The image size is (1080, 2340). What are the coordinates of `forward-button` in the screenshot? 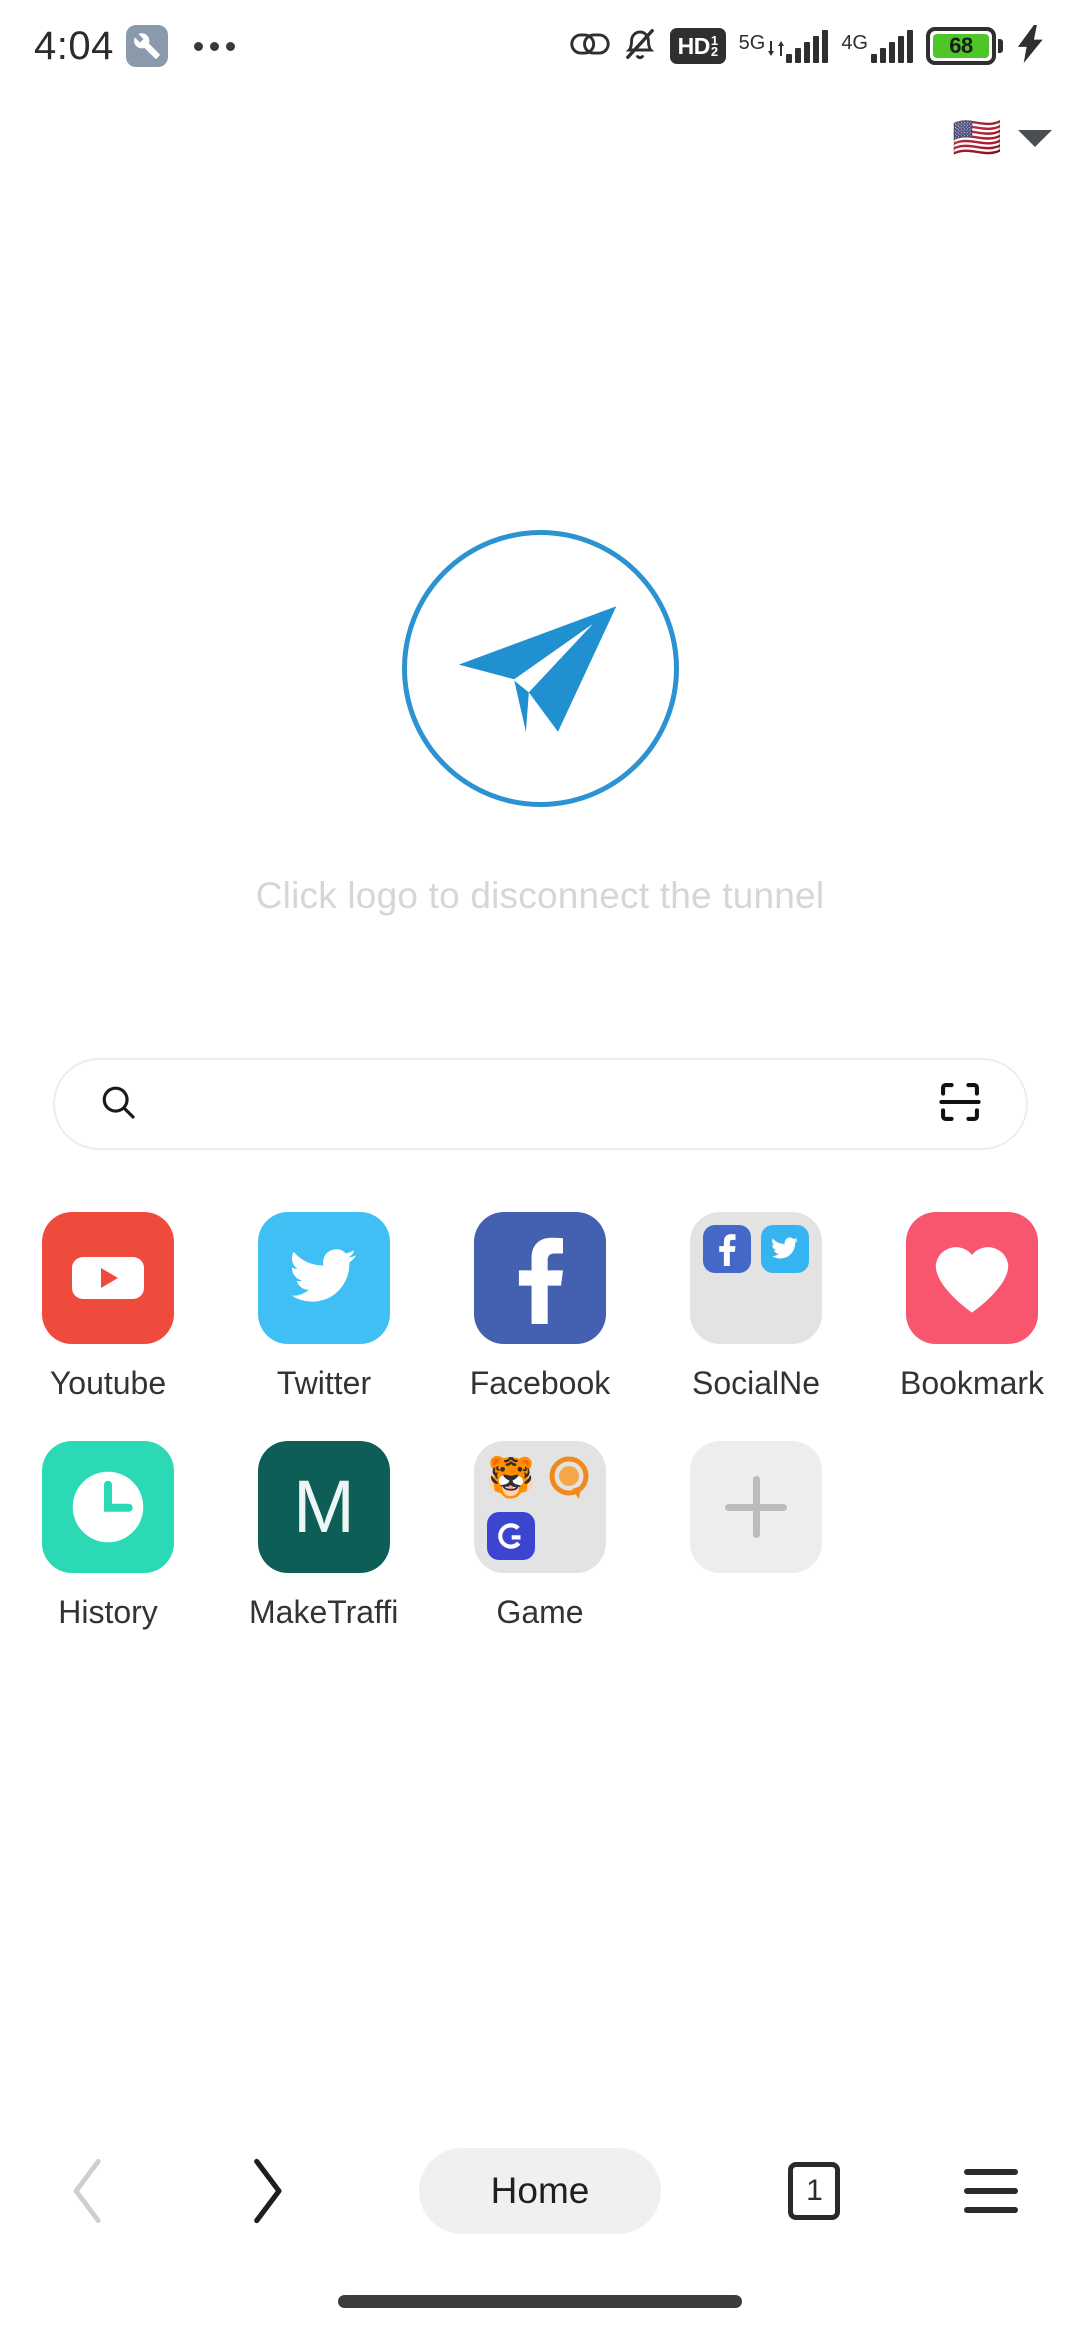 It's located at (265, 2191).